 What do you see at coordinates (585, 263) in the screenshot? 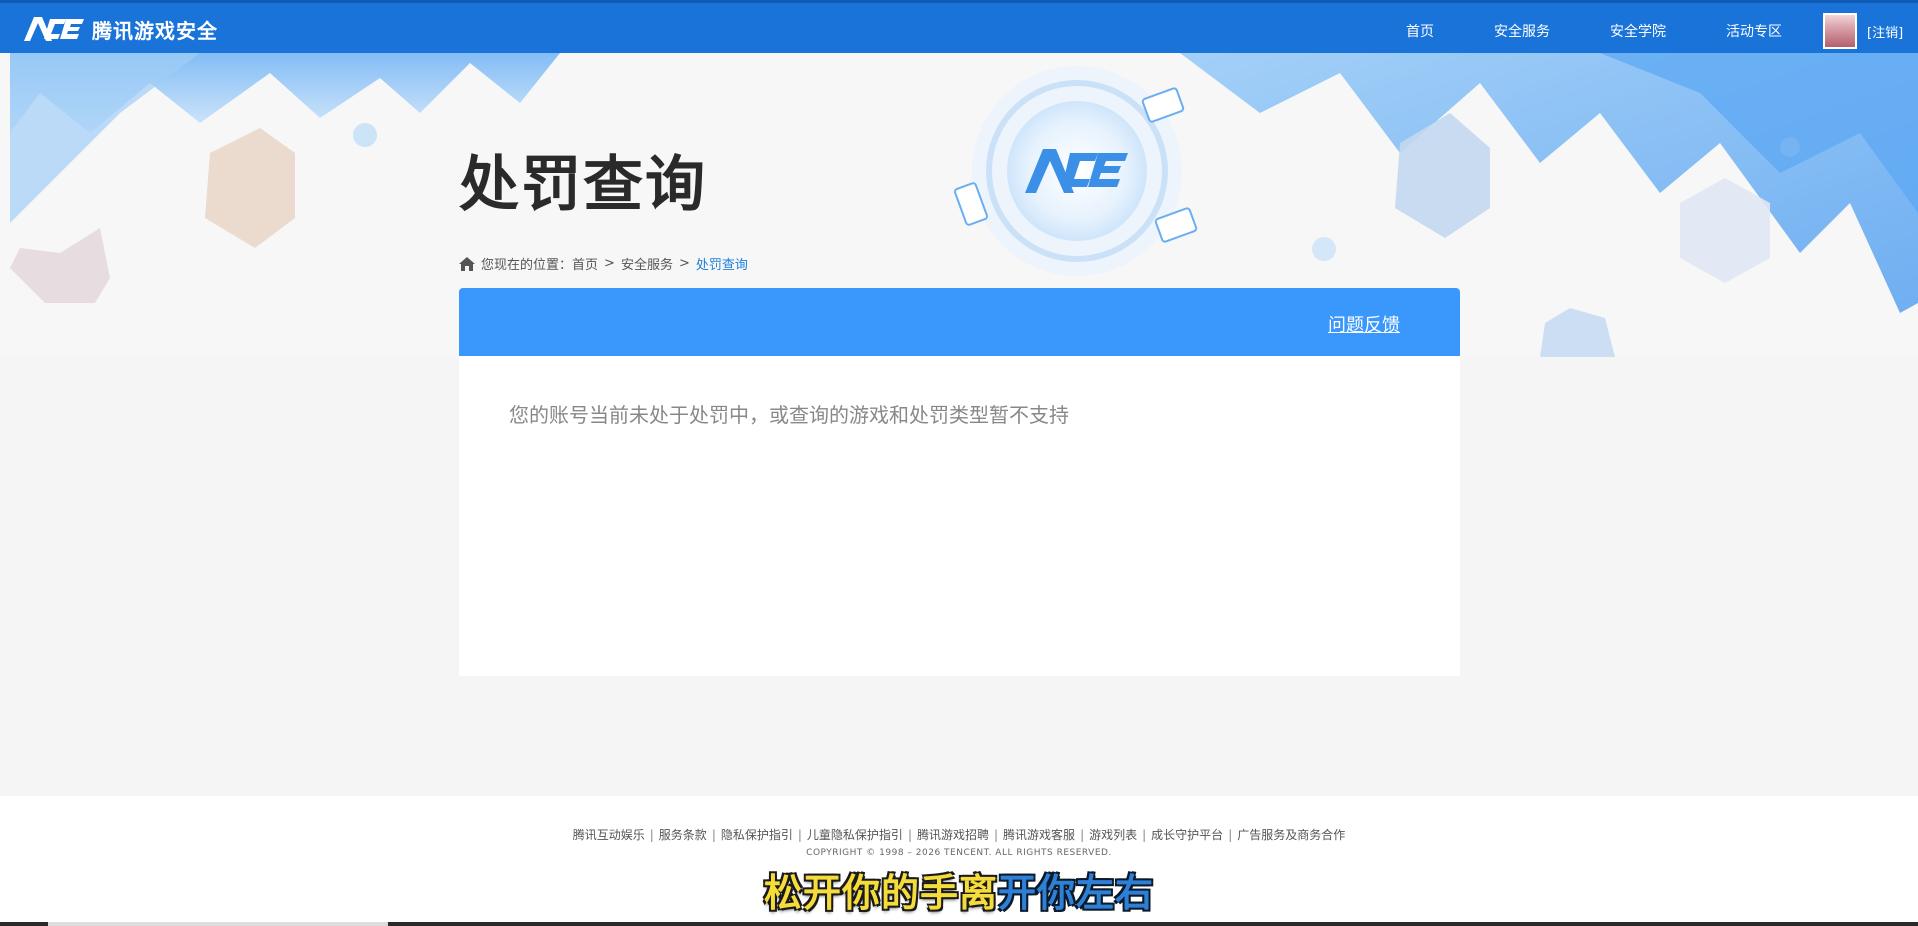
I see `breadcrumb-item-home: 首页` at bounding box center [585, 263].